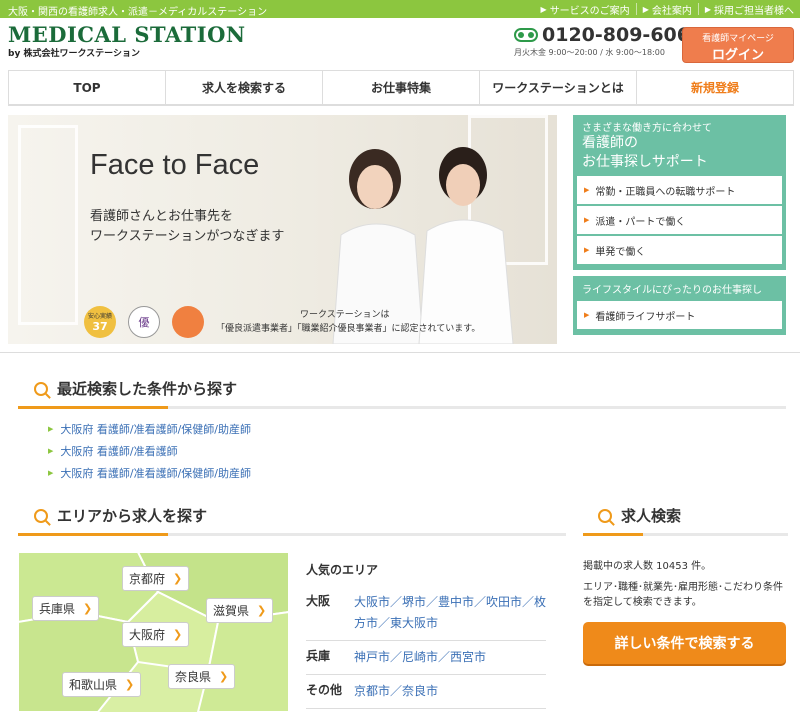 This screenshot has height=712, width=800. What do you see at coordinates (120, 515) in the screenshot?
I see `area-search-title: エリアから求人を探す` at bounding box center [120, 515].